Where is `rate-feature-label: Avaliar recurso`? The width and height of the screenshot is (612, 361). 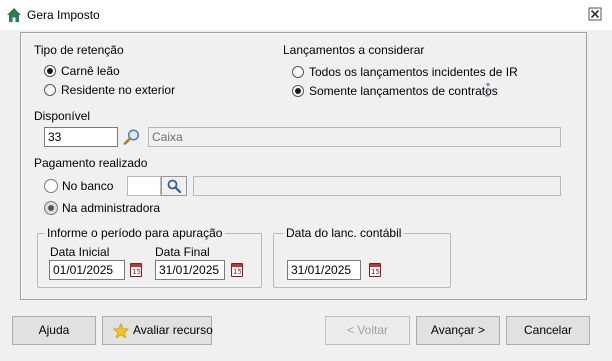 rate-feature-label: Avaliar recurso is located at coordinates (173, 330).